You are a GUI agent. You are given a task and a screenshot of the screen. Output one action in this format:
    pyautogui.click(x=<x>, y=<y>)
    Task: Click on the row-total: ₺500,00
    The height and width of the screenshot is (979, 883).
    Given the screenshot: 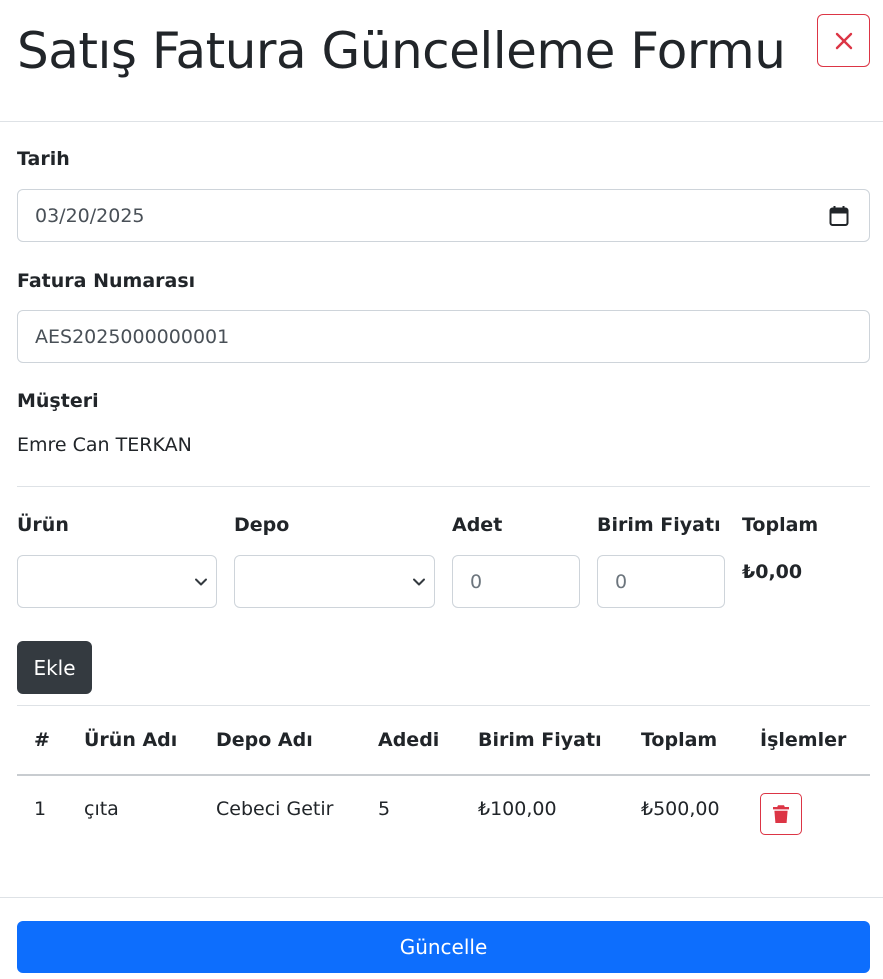 What is the action you would take?
    pyautogui.click(x=680, y=809)
    